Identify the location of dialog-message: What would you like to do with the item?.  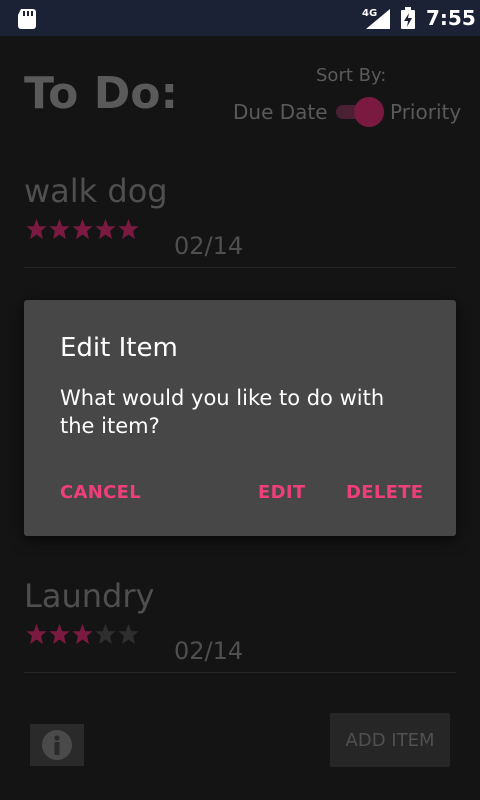
(222, 412).